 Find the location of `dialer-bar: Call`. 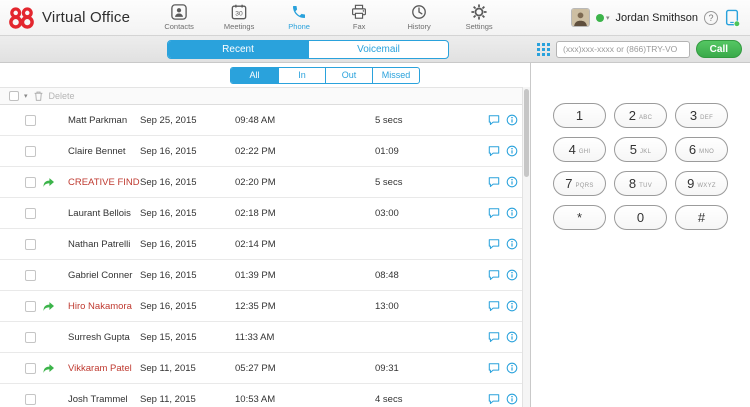

dialer-bar: Call is located at coordinates (640, 49).